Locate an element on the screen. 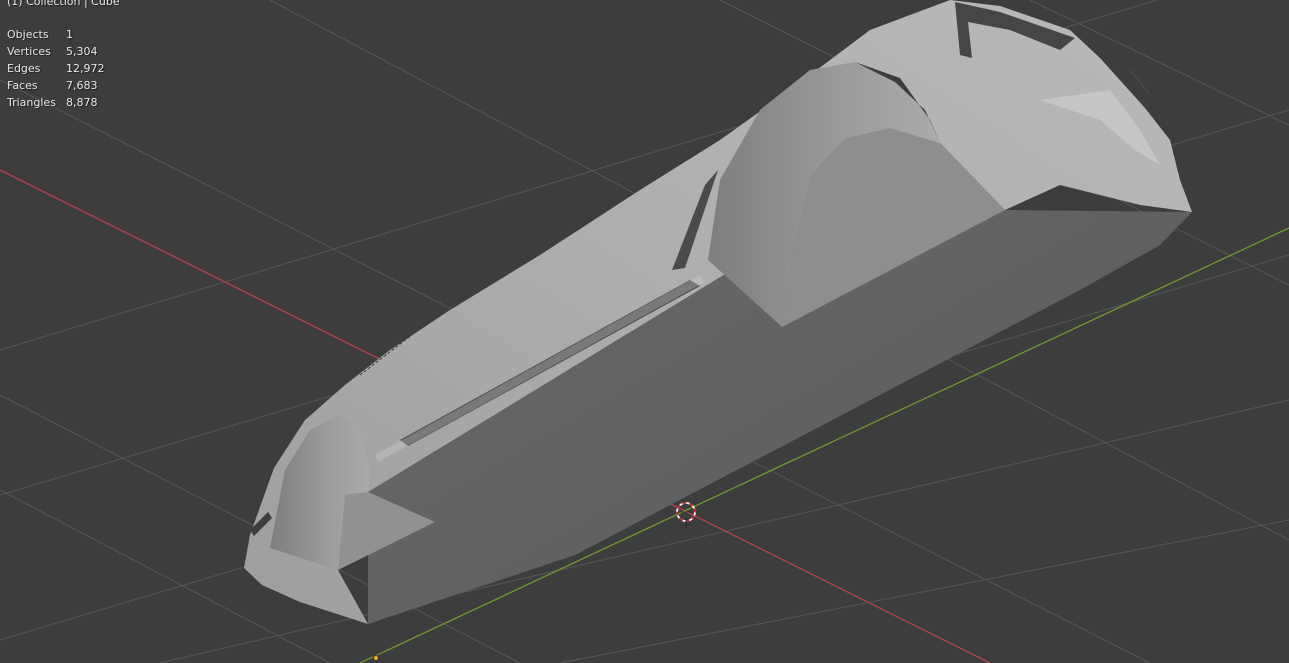  origin-point-icon is located at coordinates (375, 658).